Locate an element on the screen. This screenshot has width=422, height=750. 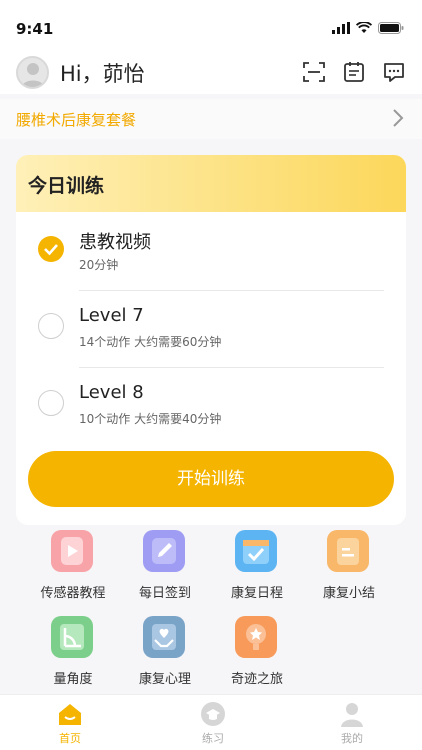
tool-item: 康复日程 is located at coordinates (257, 568).